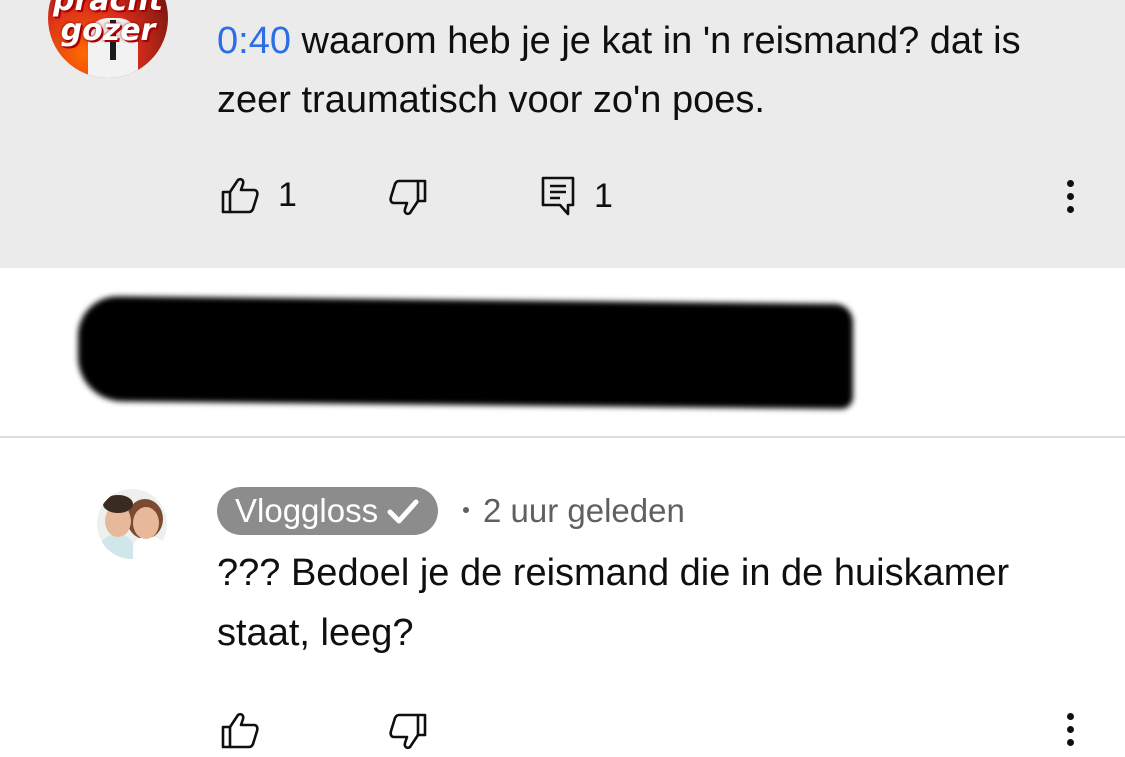  I want to click on author-chip: Vloggloss, so click(328, 511).